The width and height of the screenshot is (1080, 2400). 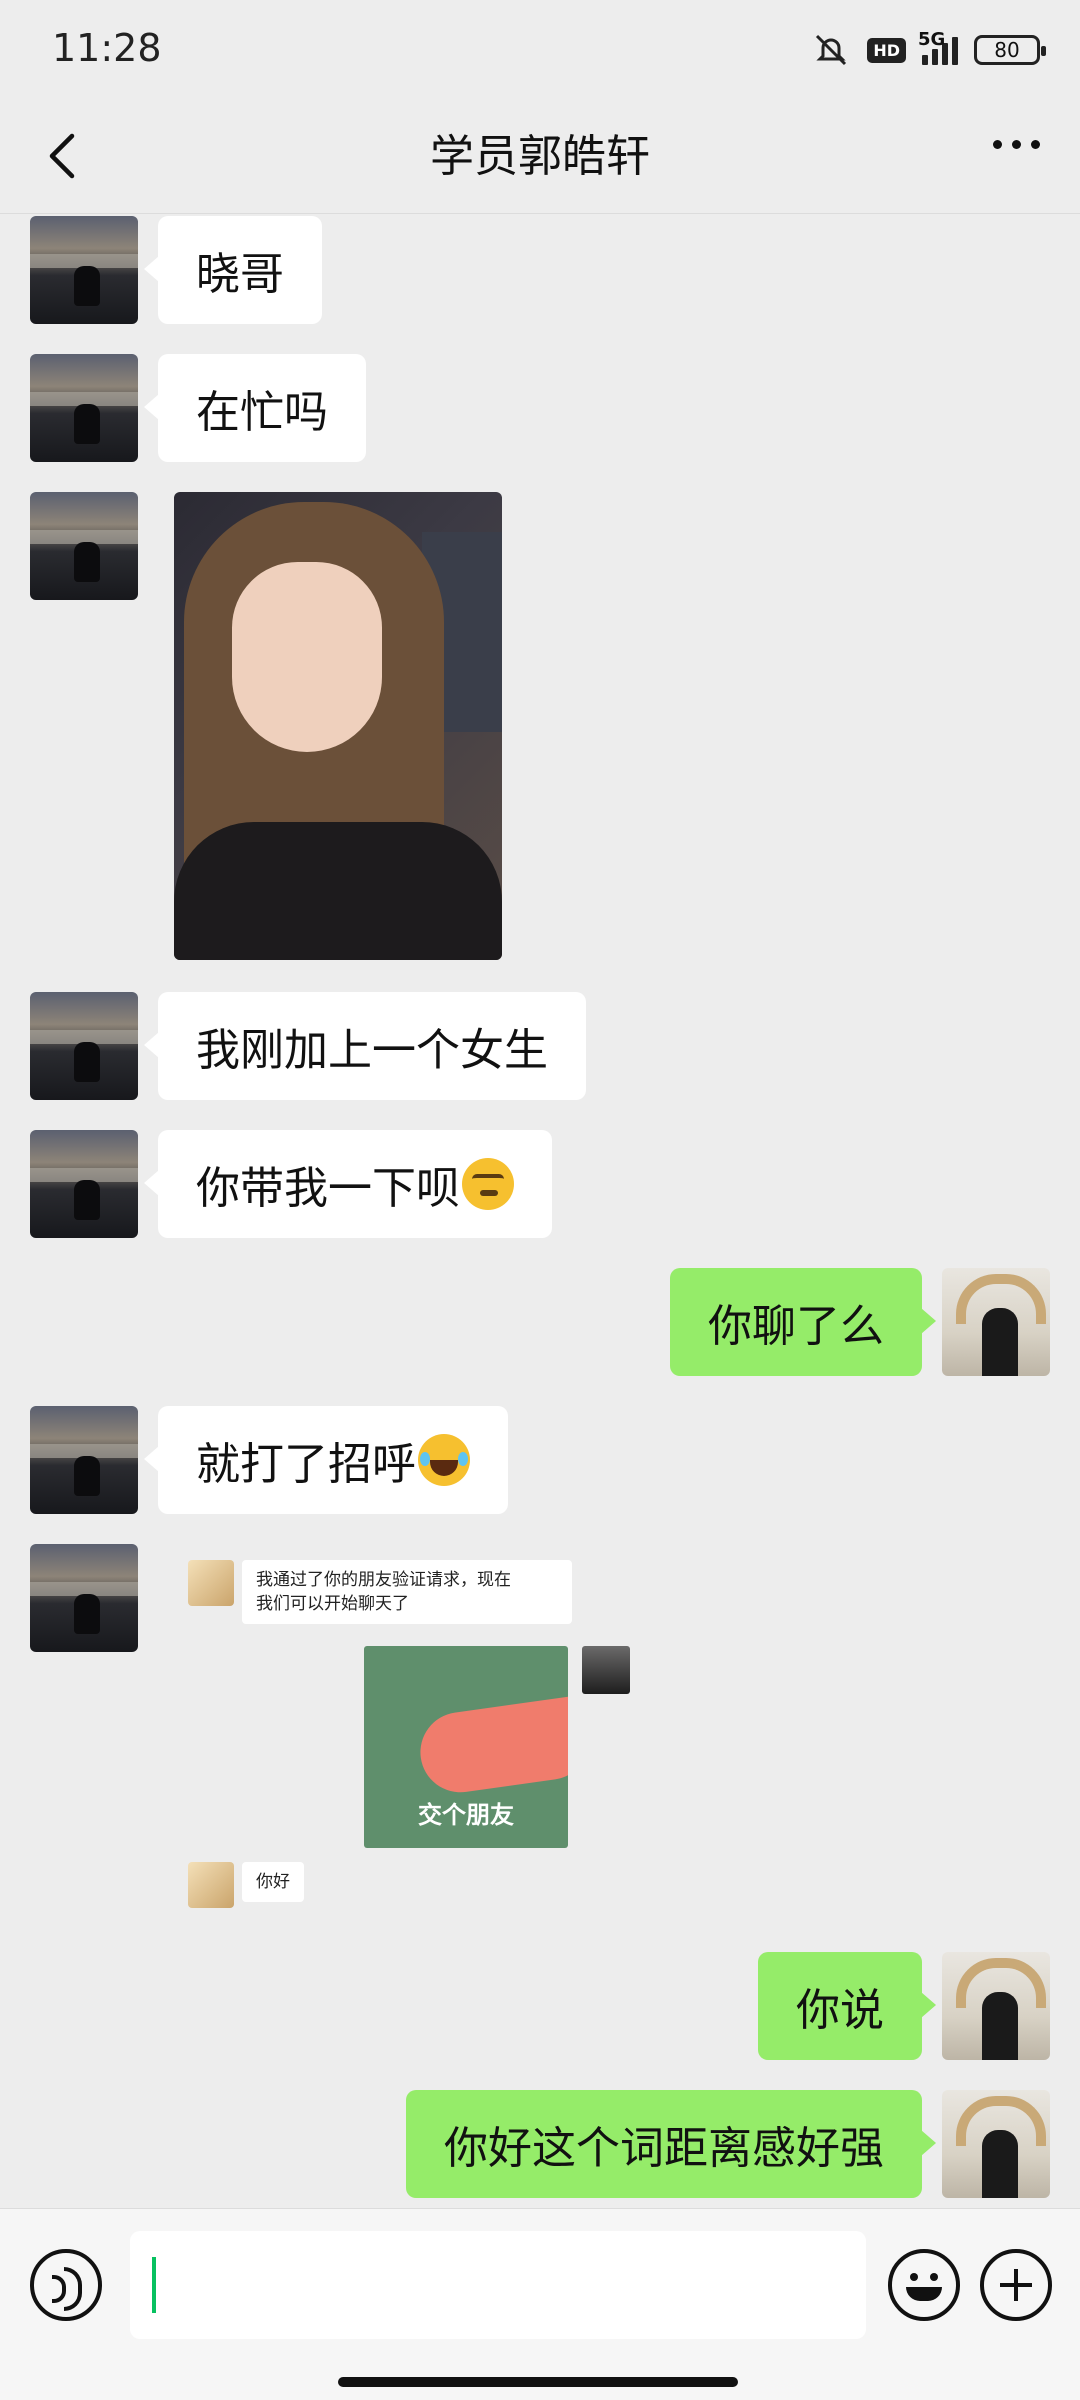 What do you see at coordinates (491, 1746) in the screenshot?
I see `sticker-patrick-arm` at bounding box center [491, 1746].